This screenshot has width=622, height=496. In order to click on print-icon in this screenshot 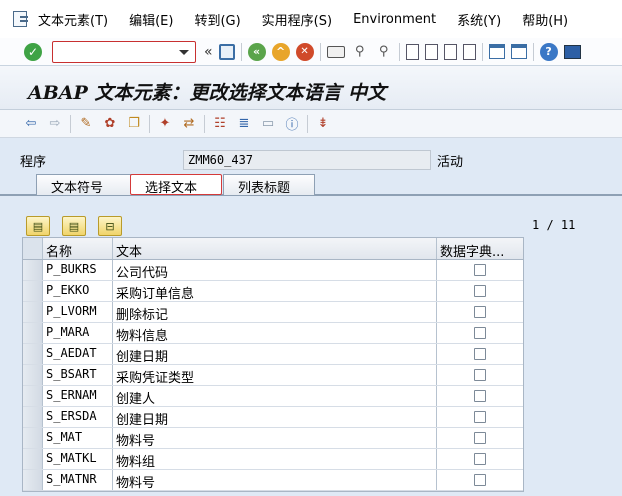, I will do `click(335, 51)`.